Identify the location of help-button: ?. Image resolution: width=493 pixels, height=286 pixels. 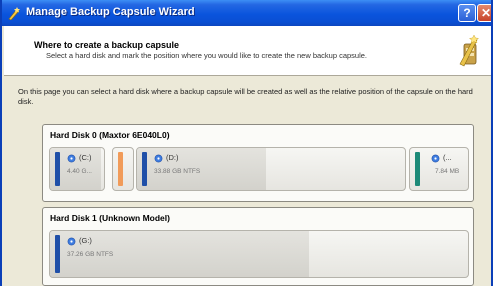
(467, 13).